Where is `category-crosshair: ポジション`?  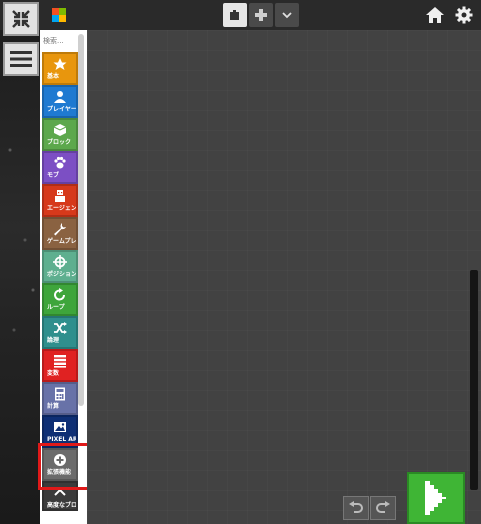
category-crosshair: ポジション is located at coordinates (60, 266).